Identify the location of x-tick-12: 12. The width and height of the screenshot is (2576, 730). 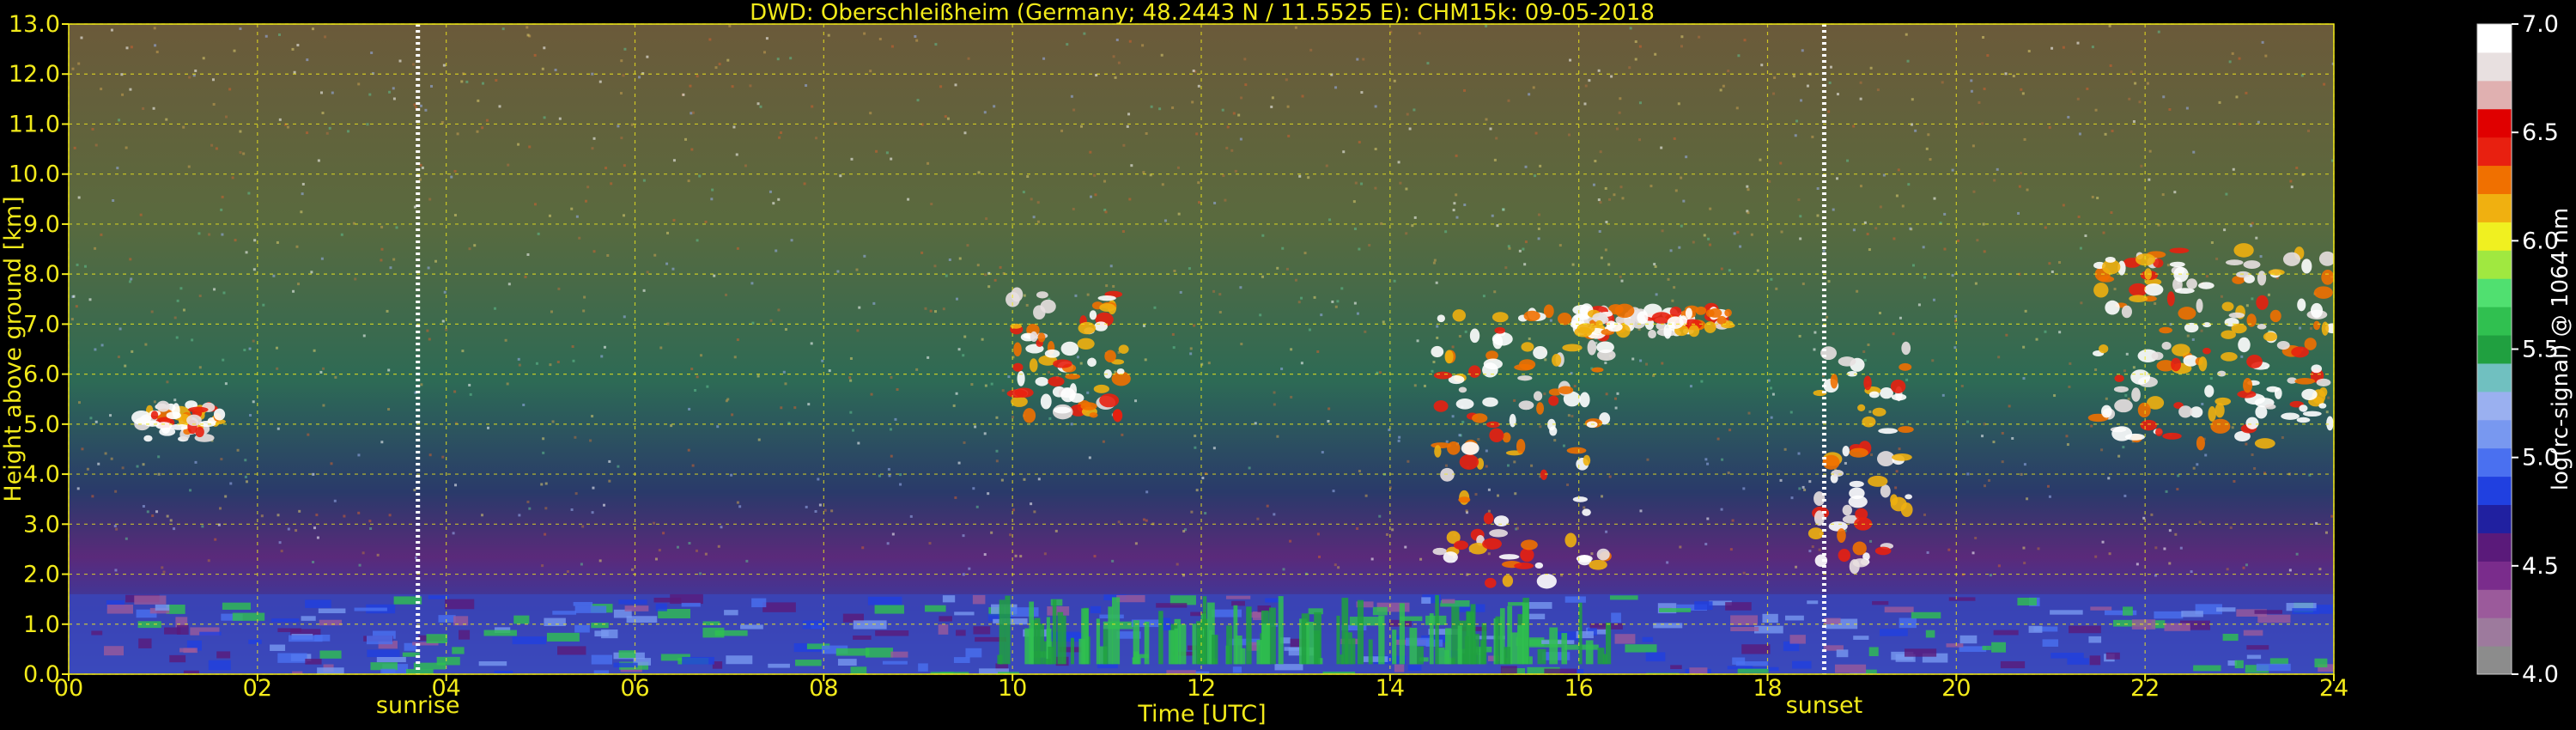
(1202, 688).